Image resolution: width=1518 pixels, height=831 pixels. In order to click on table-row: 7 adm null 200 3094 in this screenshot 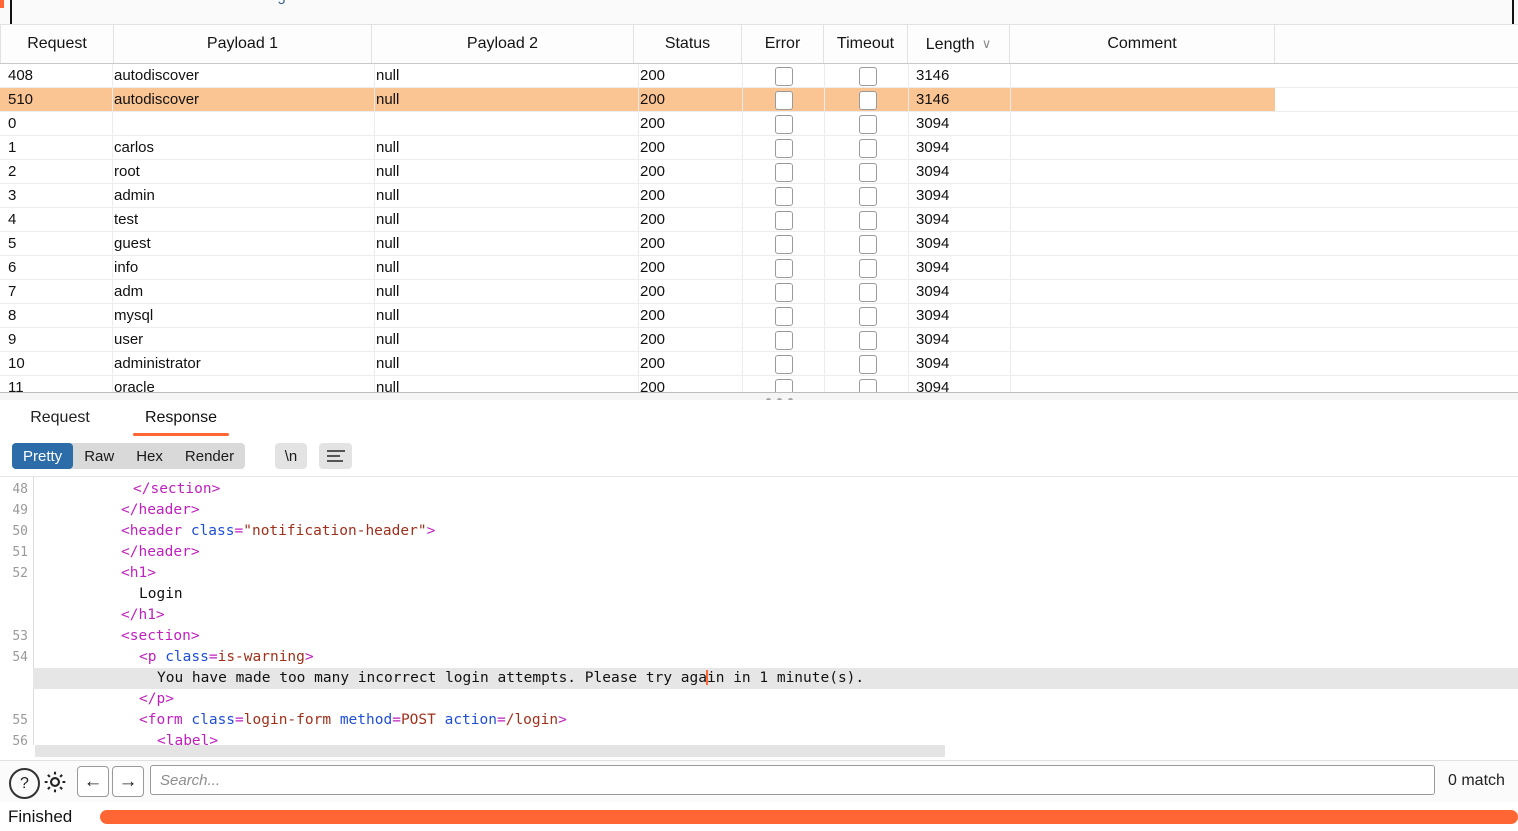, I will do `click(637, 292)`.